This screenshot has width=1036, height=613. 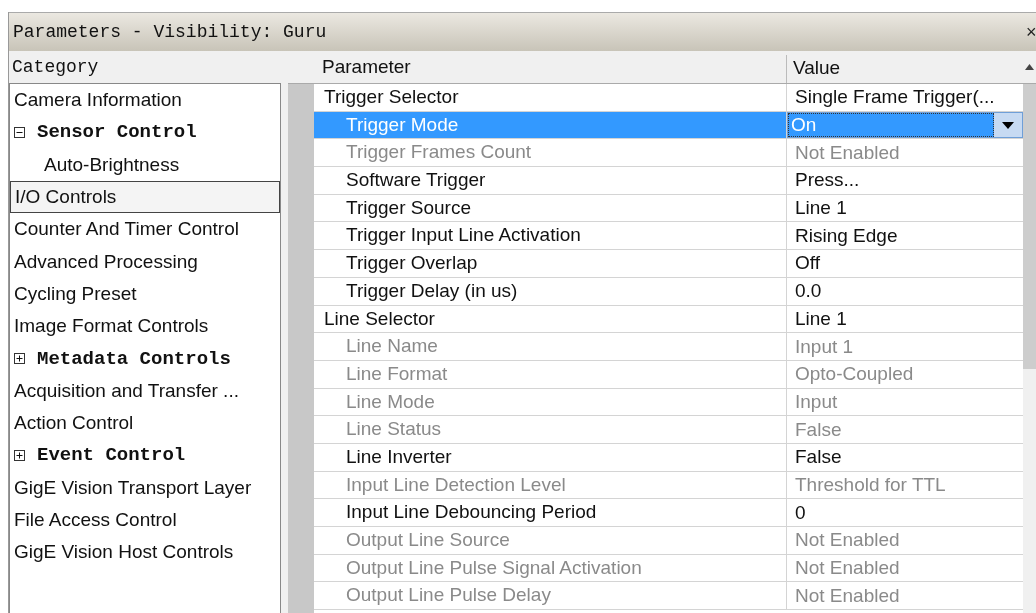 What do you see at coordinates (846, 235) in the screenshot?
I see `parameter-value: Rising Edge` at bounding box center [846, 235].